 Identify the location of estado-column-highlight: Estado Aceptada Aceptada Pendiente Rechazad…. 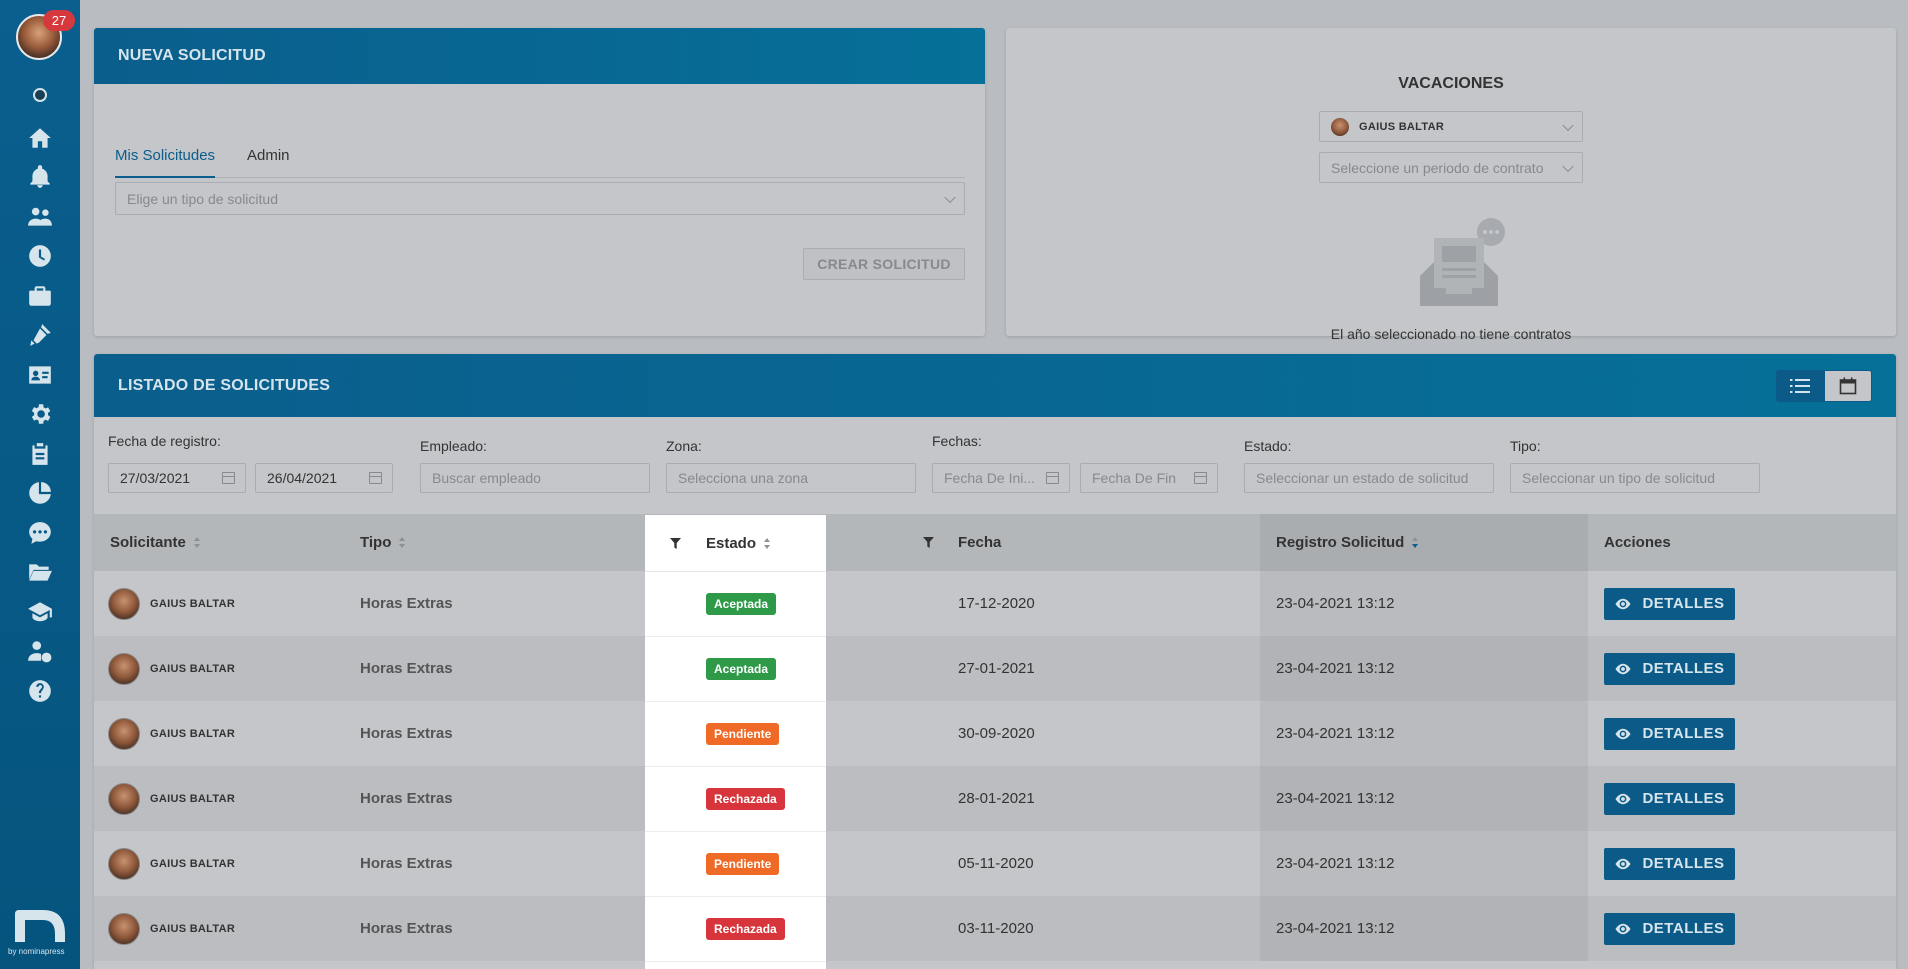
(735, 742).